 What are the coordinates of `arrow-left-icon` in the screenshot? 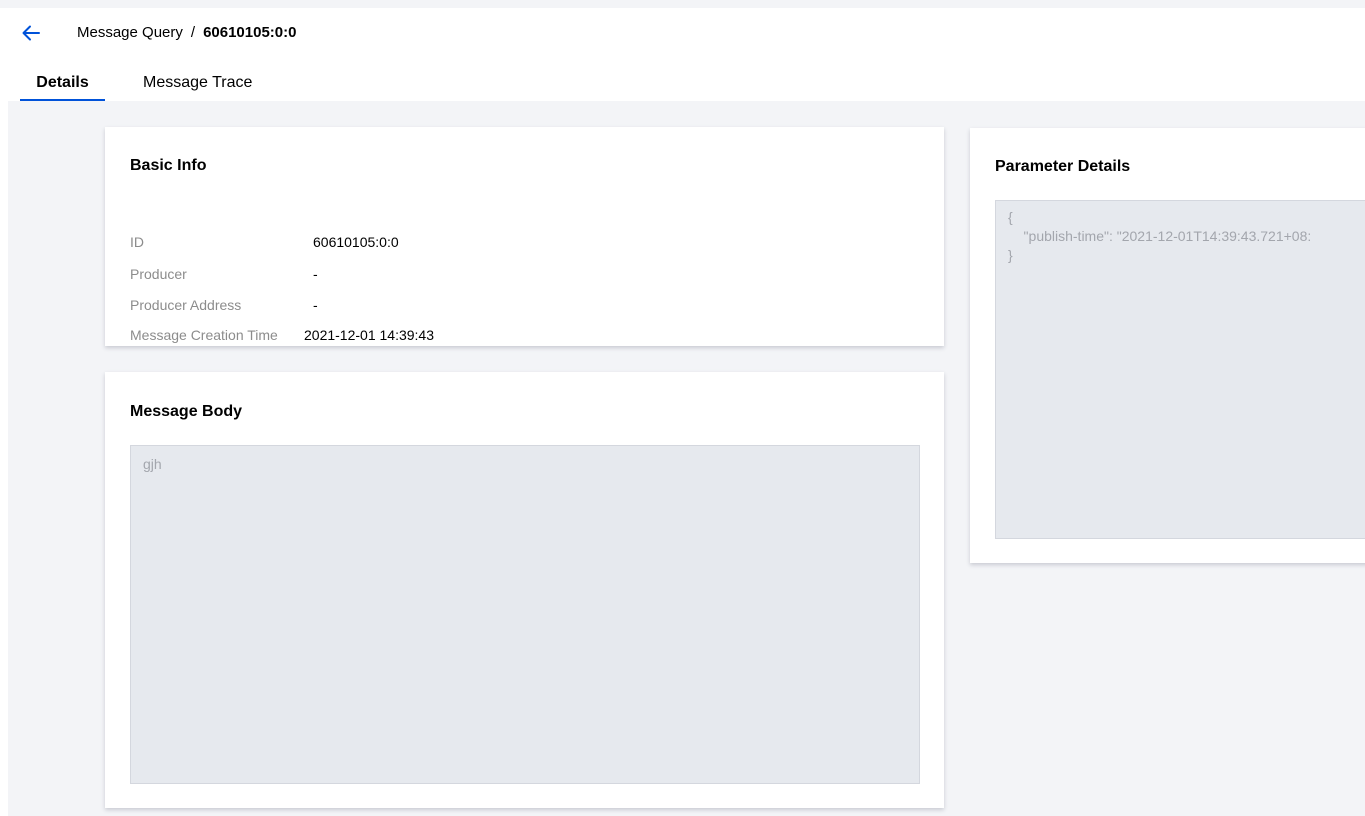 It's located at (31, 33).